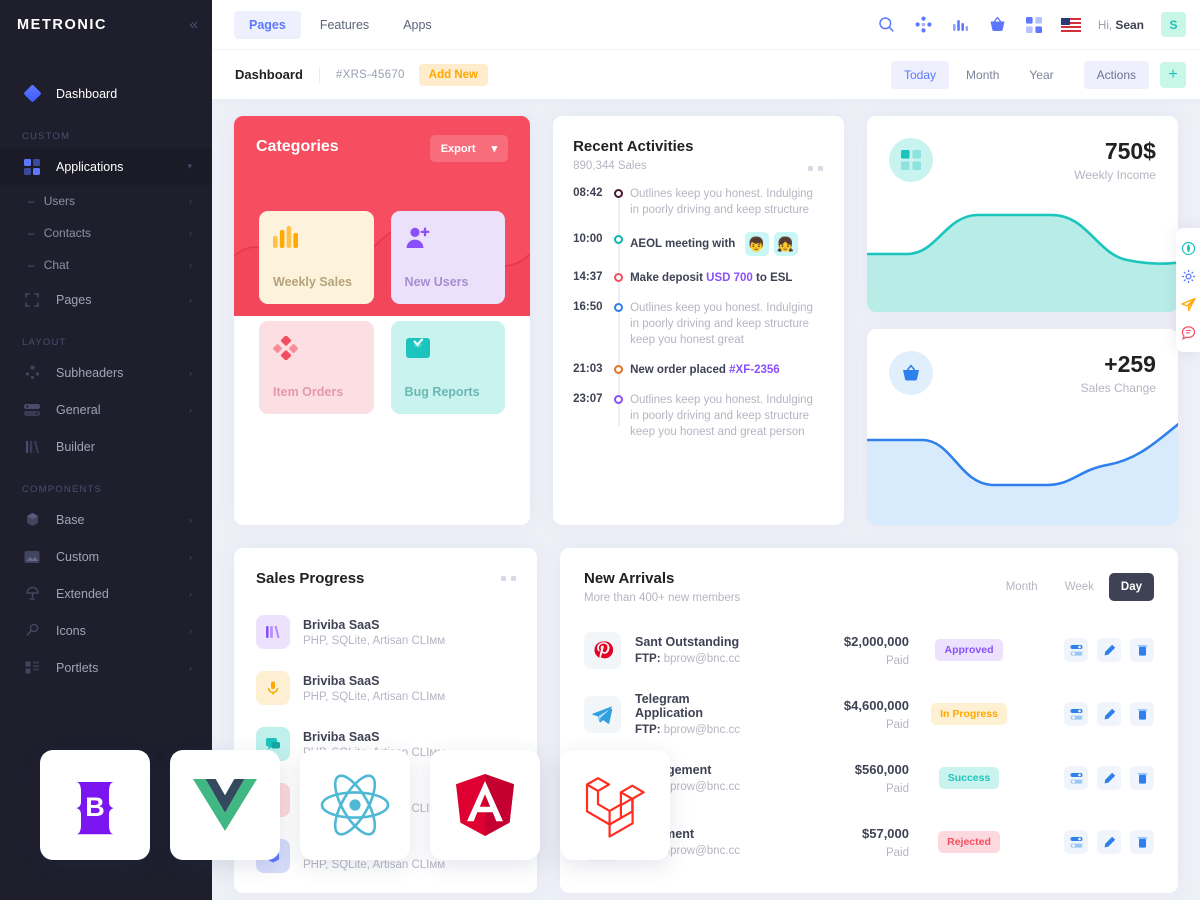  I want to click on sidebar-item-contacts: – Contacts ›, so click(106, 233).